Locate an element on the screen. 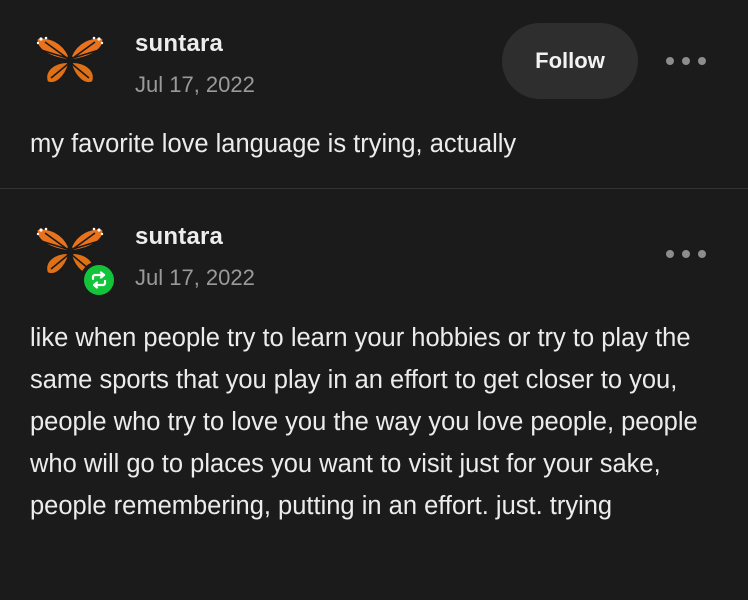 This screenshot has width=748, height=600. monarch-butterfly-icon is located at coordinates (70, 60).